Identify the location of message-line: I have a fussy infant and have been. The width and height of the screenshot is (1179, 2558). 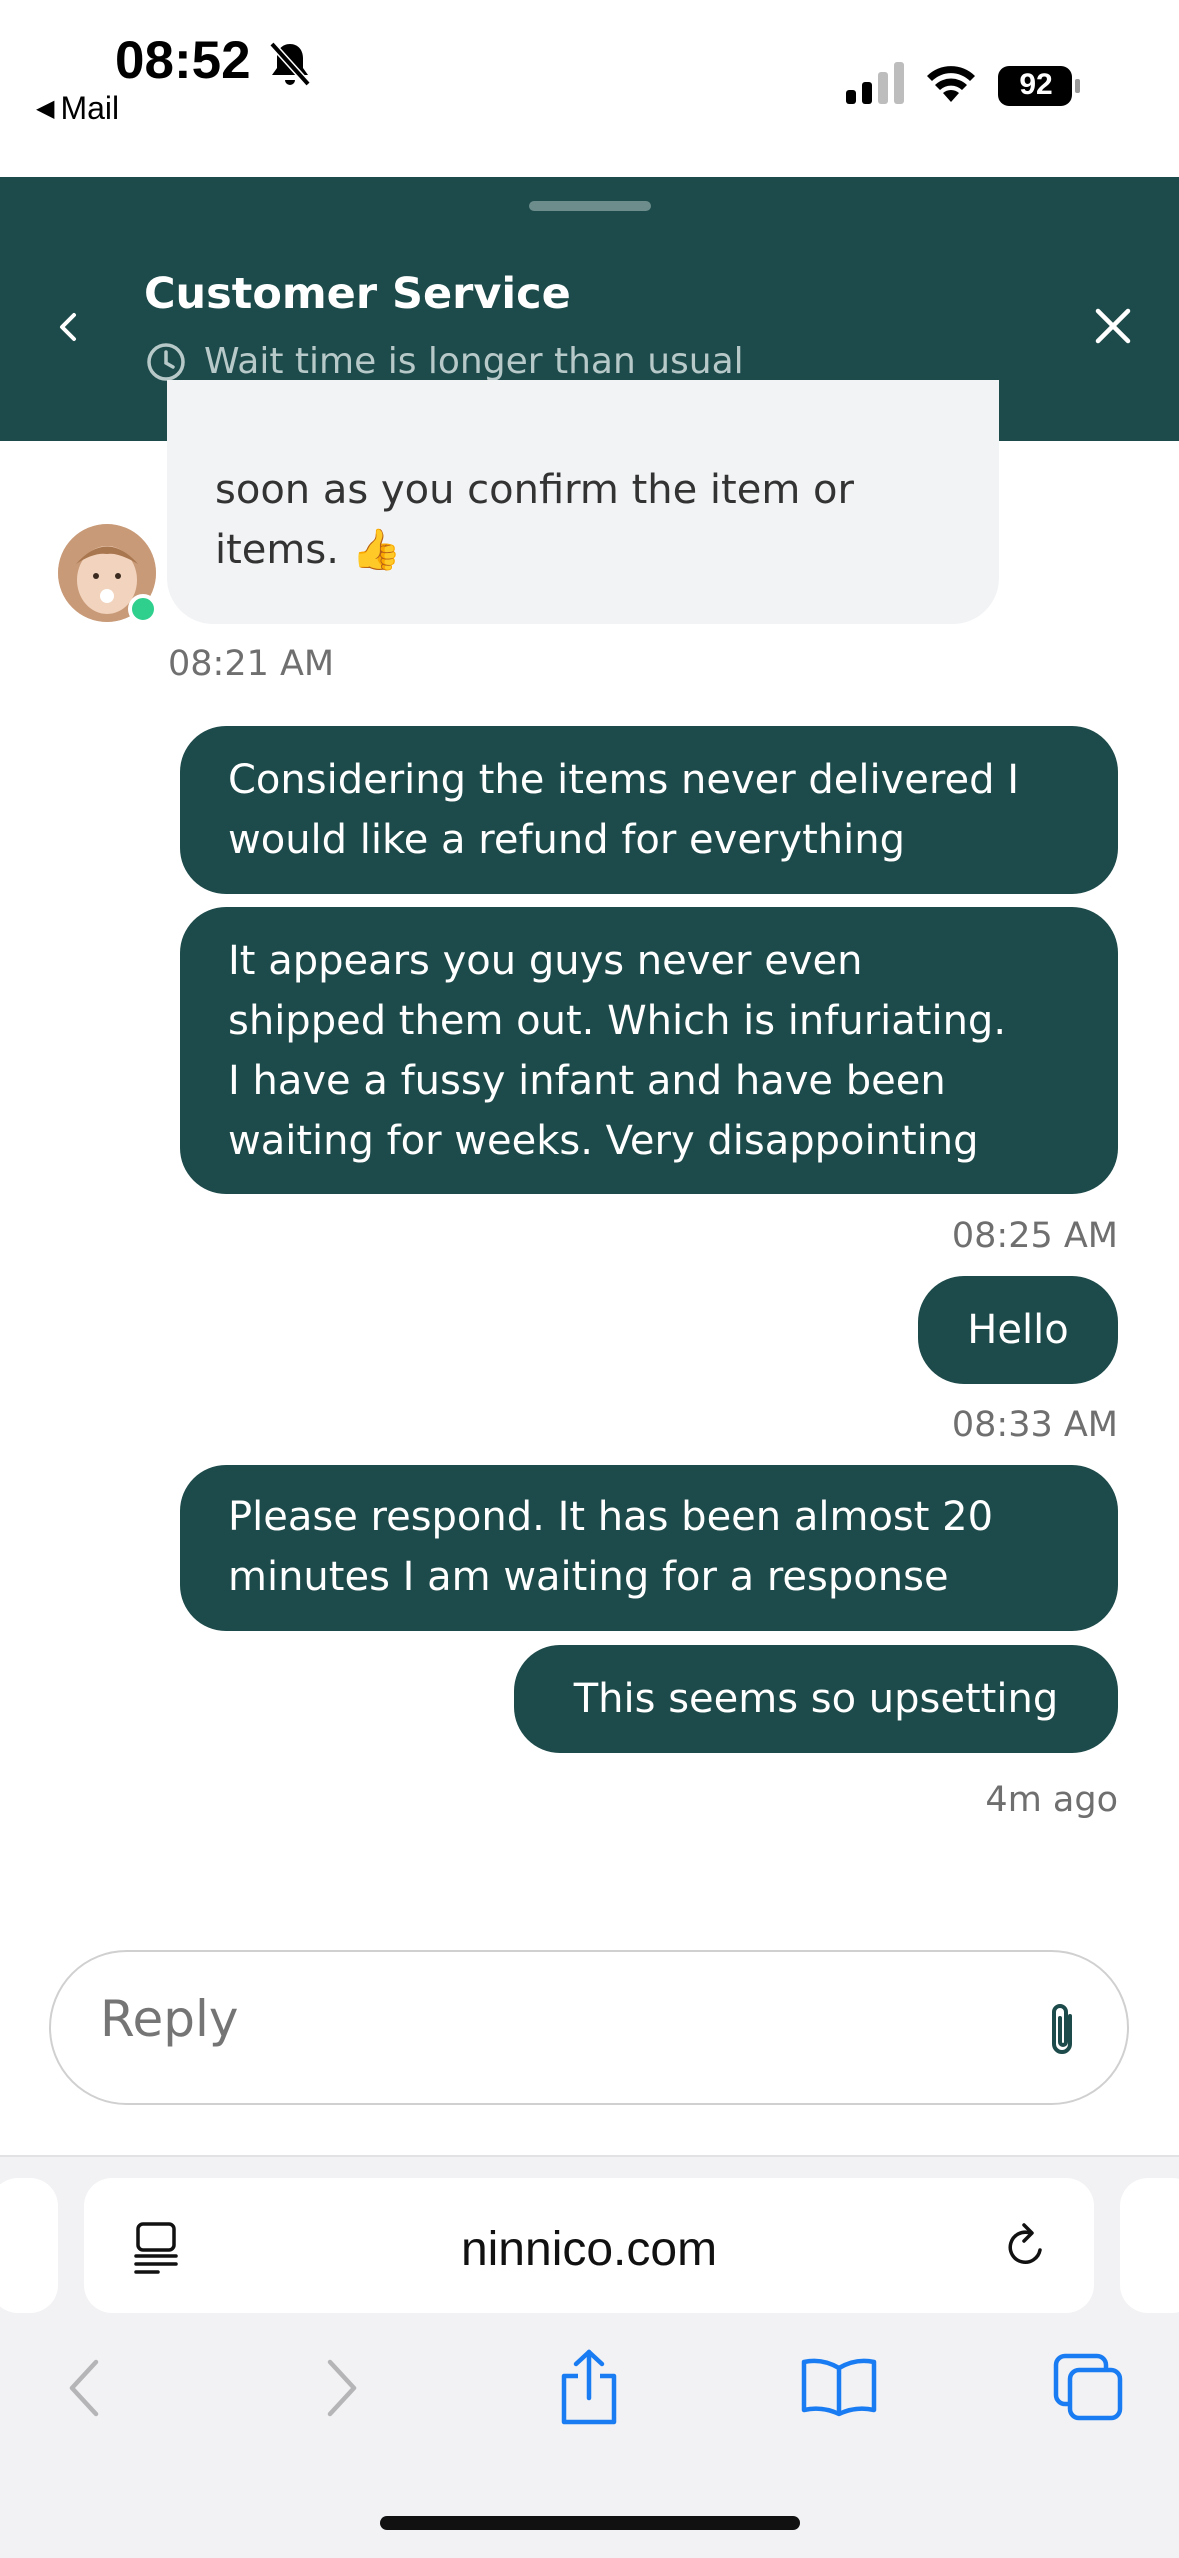
(587, 1081).